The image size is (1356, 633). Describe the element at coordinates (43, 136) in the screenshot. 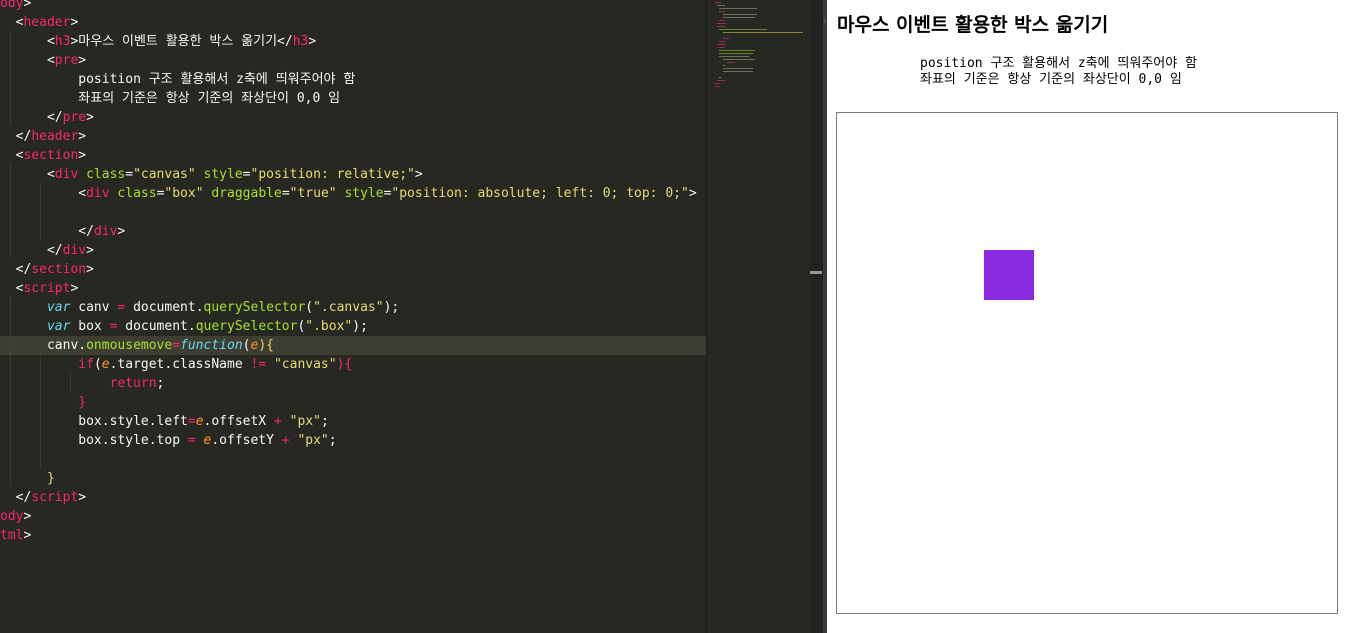

I see `code-line: </header>` at that location.